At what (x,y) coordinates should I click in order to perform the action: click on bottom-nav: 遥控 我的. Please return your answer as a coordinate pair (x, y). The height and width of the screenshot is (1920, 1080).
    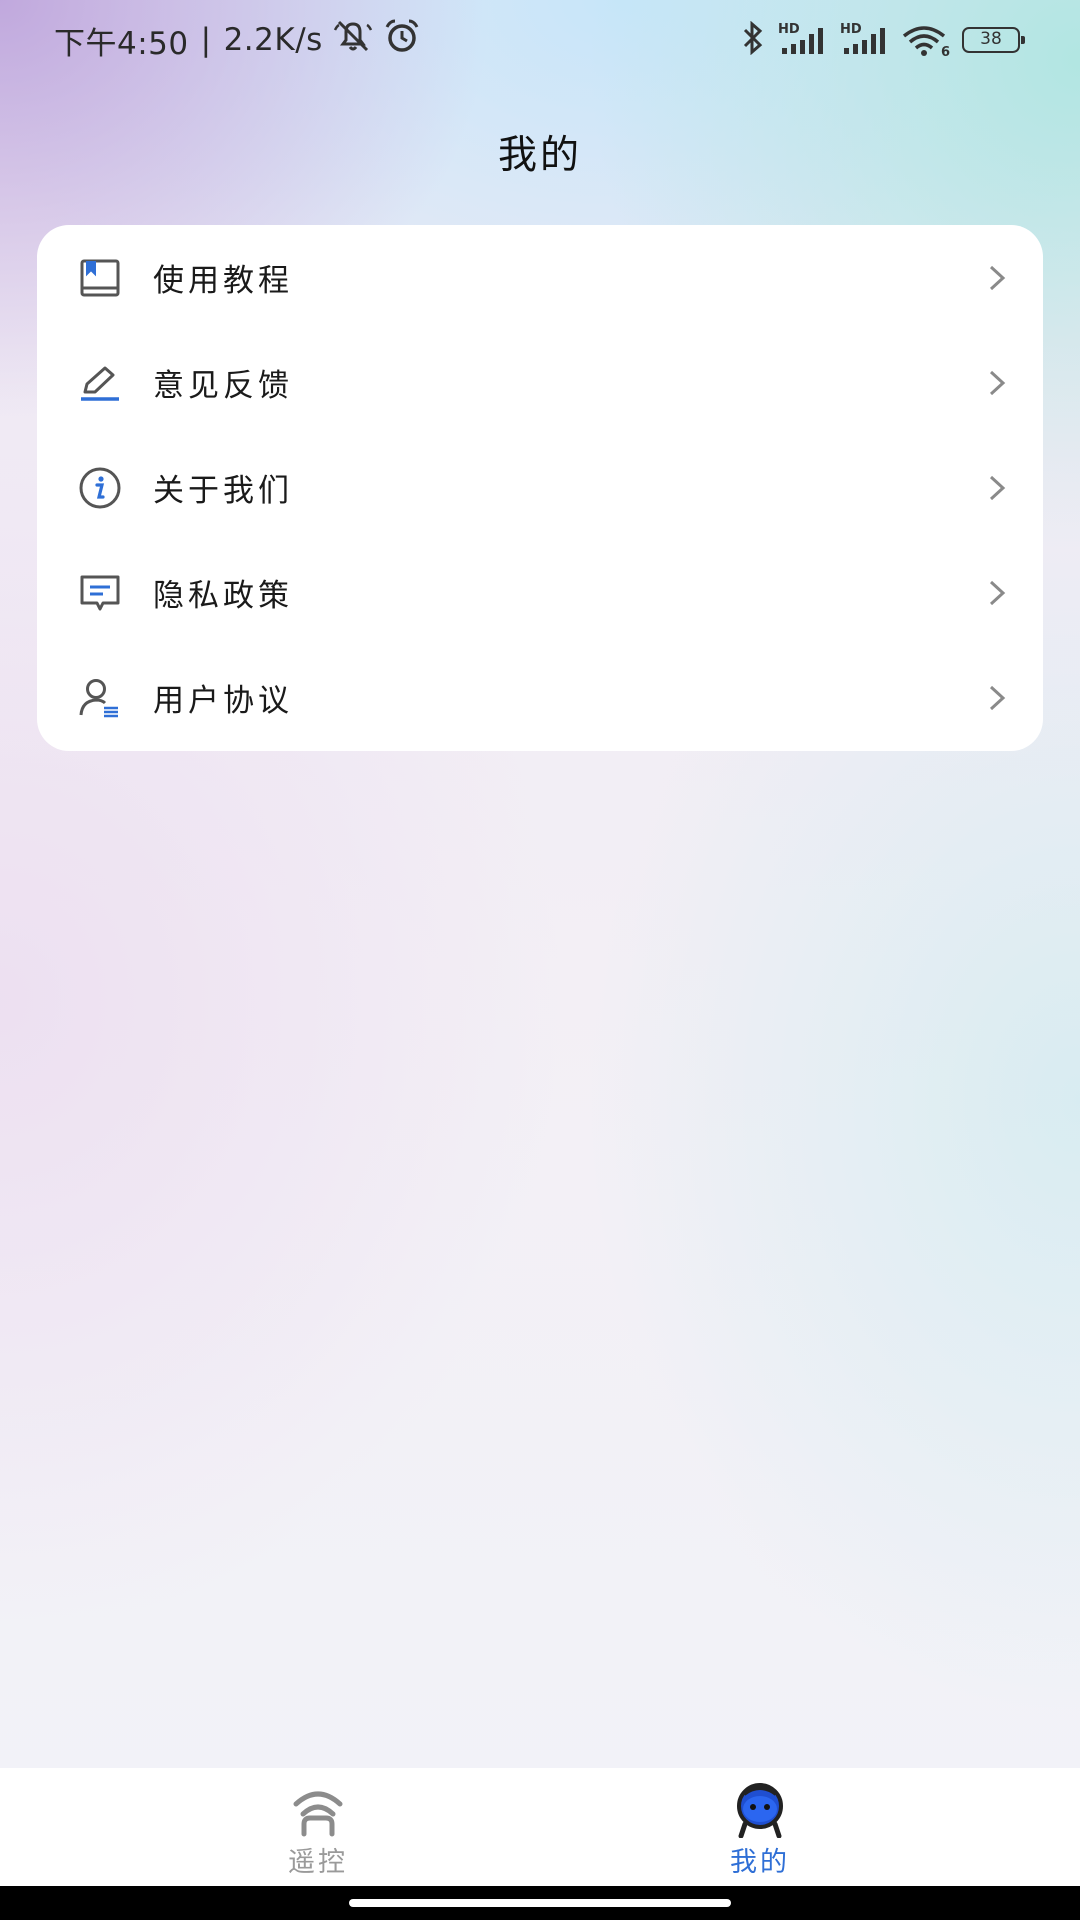
    Looking at the image, I should click on (540, 1827).